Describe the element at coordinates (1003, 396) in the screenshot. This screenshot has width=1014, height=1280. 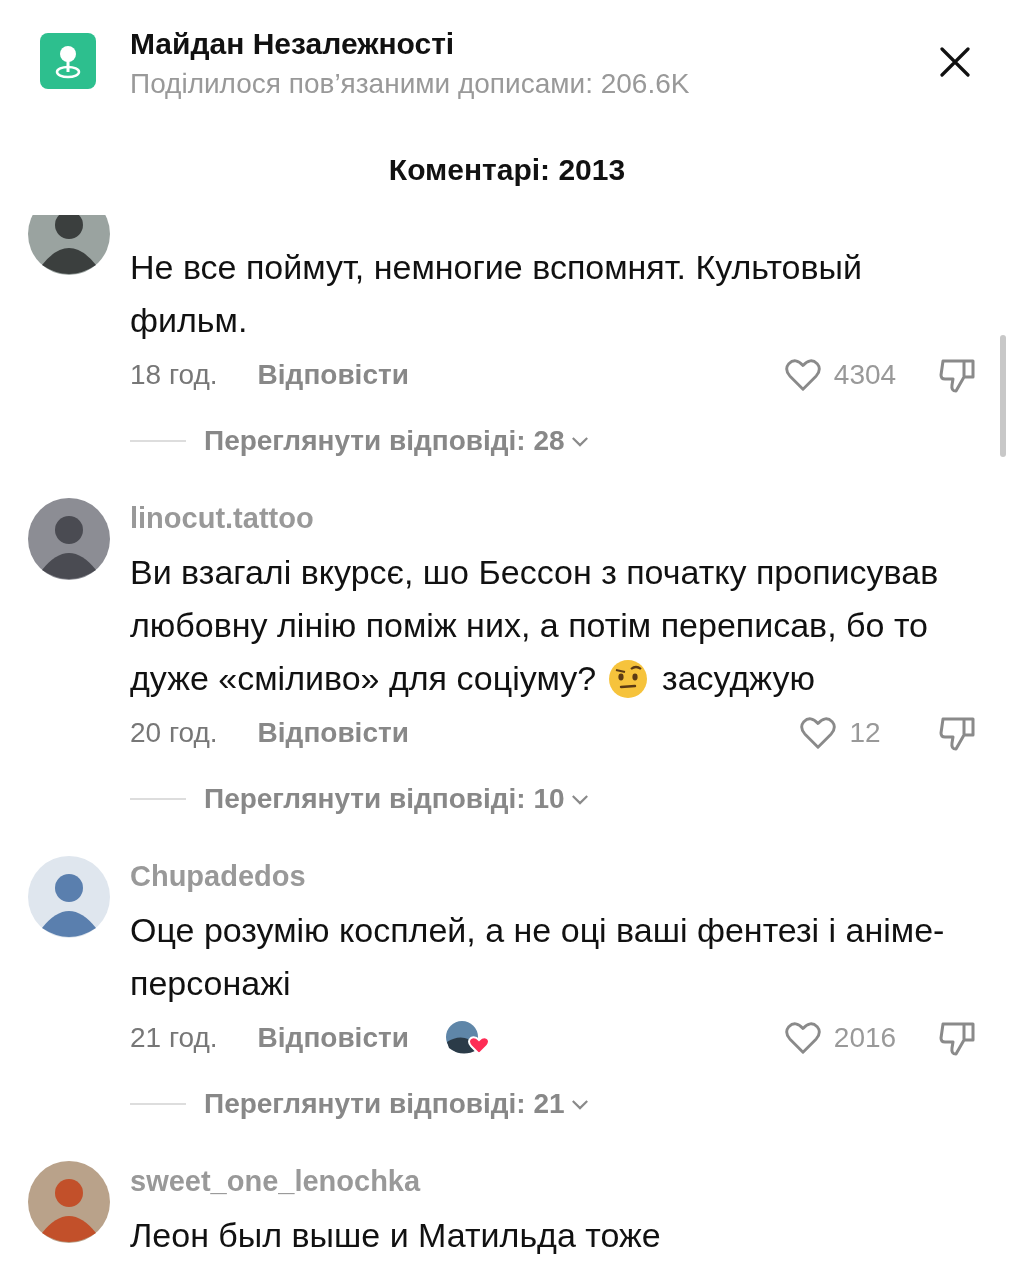
I see `scrollbar` at that location.